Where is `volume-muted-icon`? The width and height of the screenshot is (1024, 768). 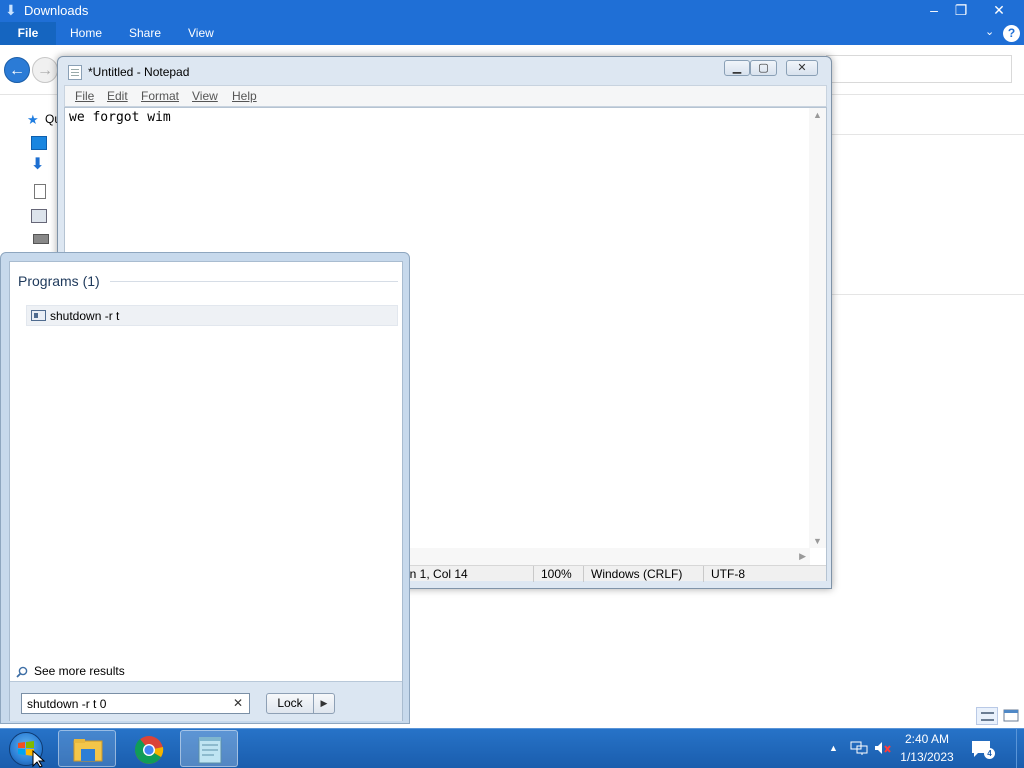 volume-muted-icon is located at coordinates (883, 748).